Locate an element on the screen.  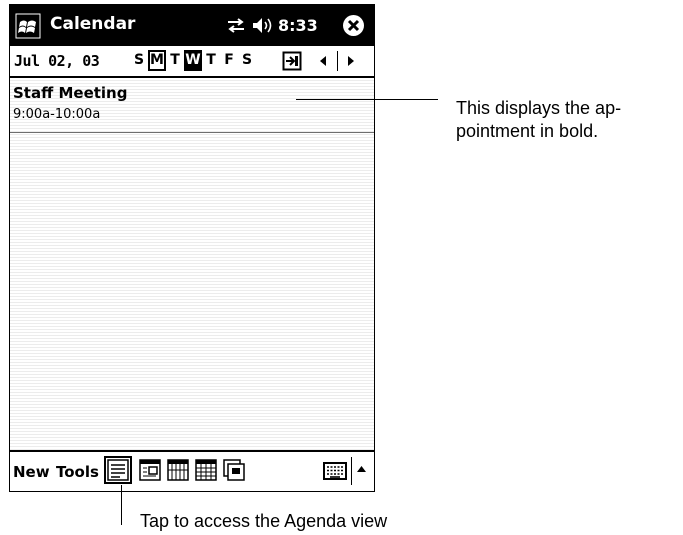
tools-menu: Tools is located at coordinates (77, 472).